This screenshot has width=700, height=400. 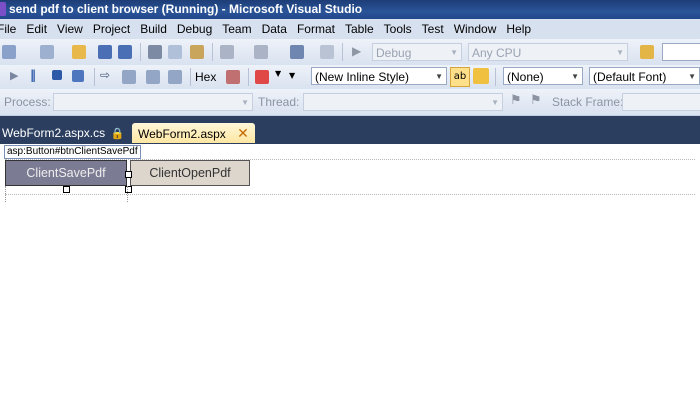 What do you see at coordinates (292, 75) in the screenshot?
I see `toolbar-overflow-icon: ▼` at bounding box center [292, 75].